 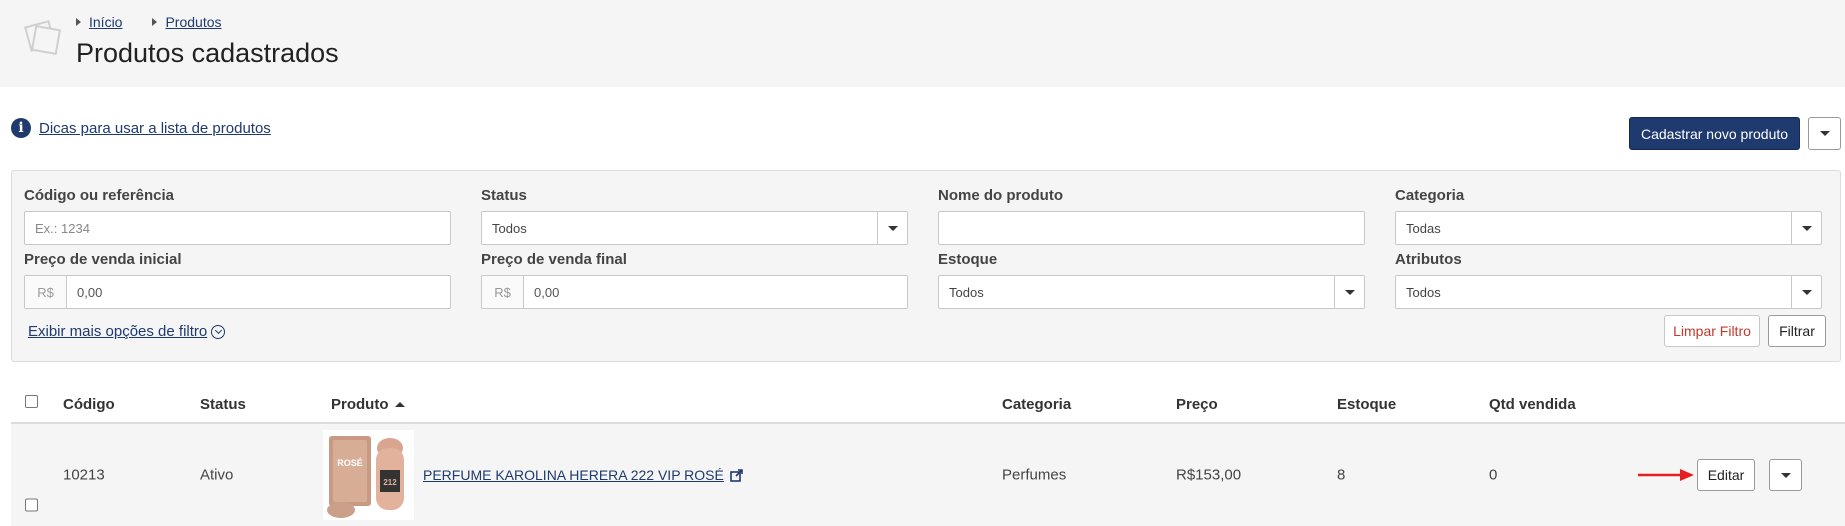 I want to click on filter-preco-final-label: Preço de venda final, so click(x=554, y=259).